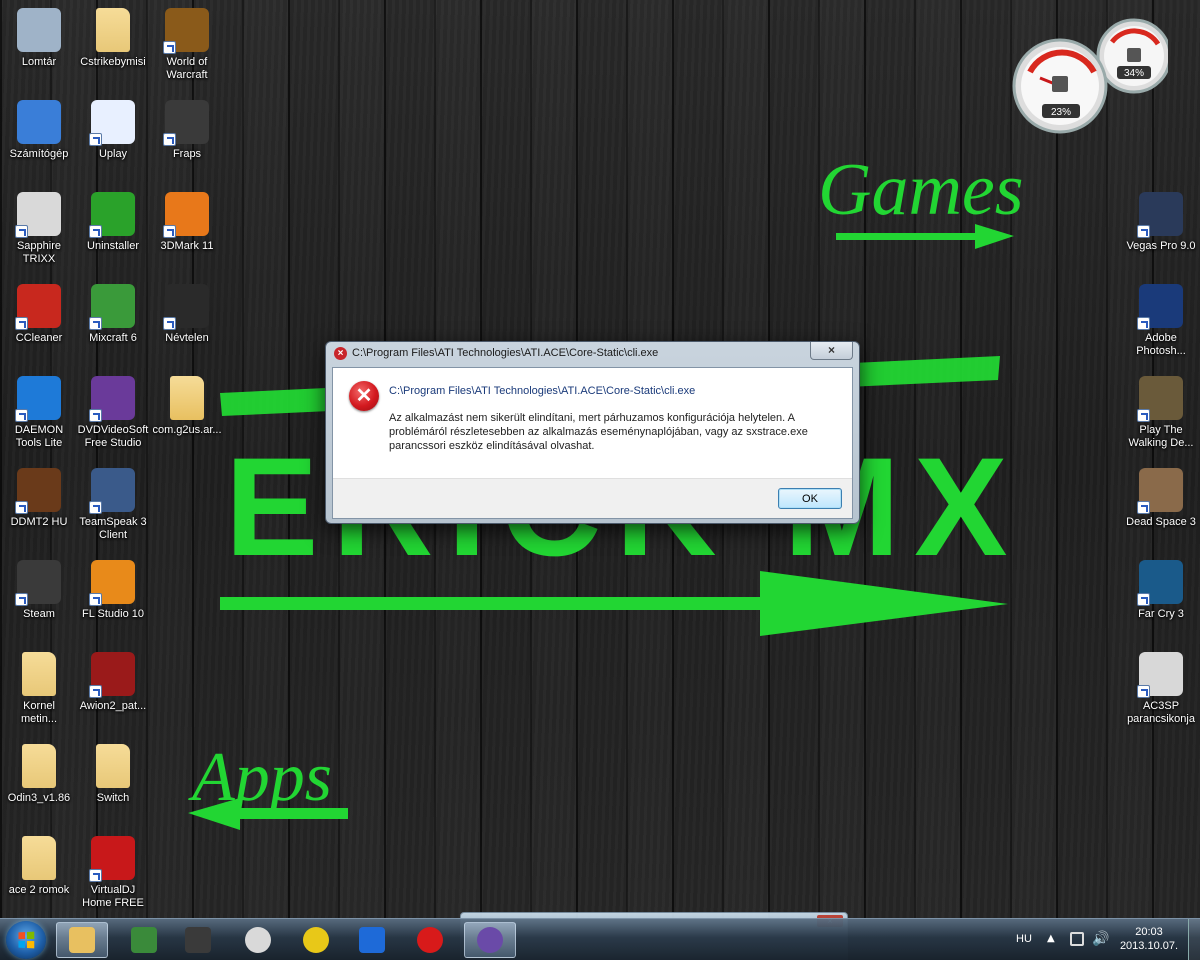  Describe the element at coordinates (39, 252) in the screenshot. I see `desktop-icon-label: Sapphire TRIXX` at that location.